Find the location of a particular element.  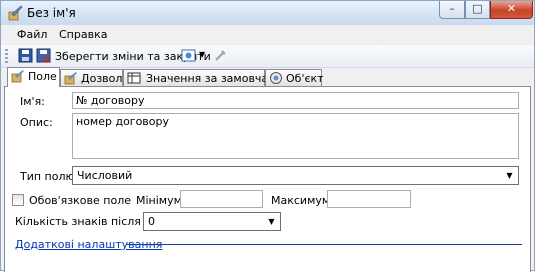

tab-permissions: Дозволи is located at coordinates (95, 77).